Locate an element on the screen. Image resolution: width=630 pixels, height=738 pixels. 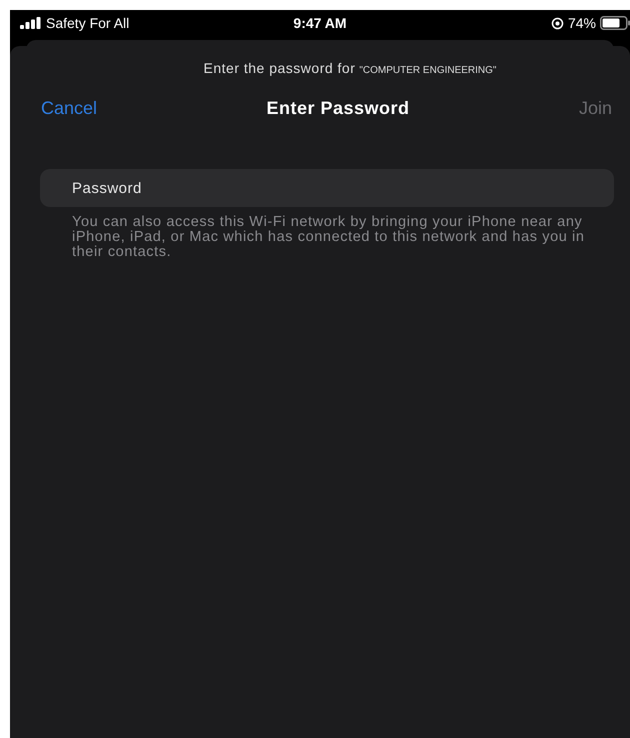
password-field: Password is located at coordinates (327, 188).